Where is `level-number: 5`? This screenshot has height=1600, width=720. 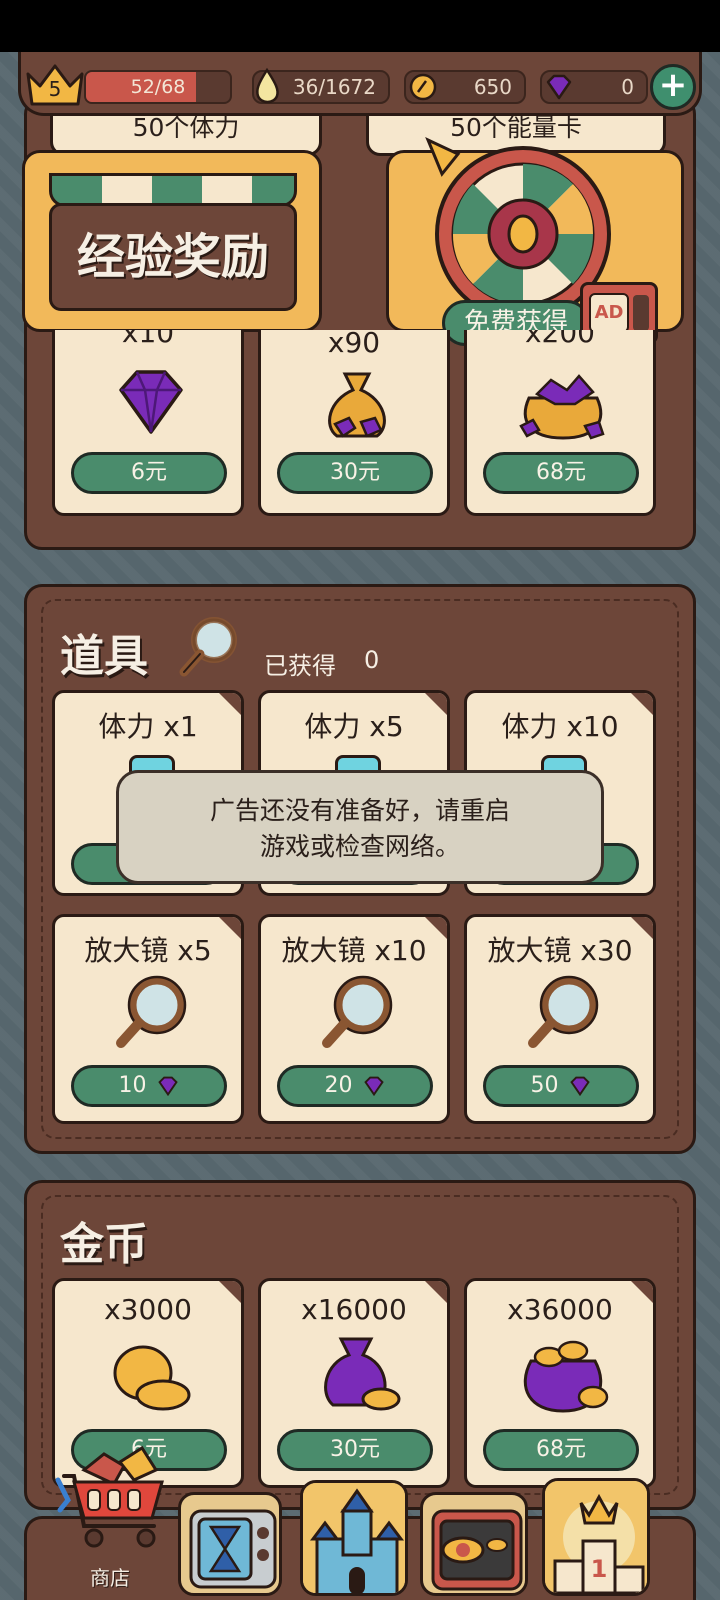
level-number: 5 is located at coordinates (55, 89).